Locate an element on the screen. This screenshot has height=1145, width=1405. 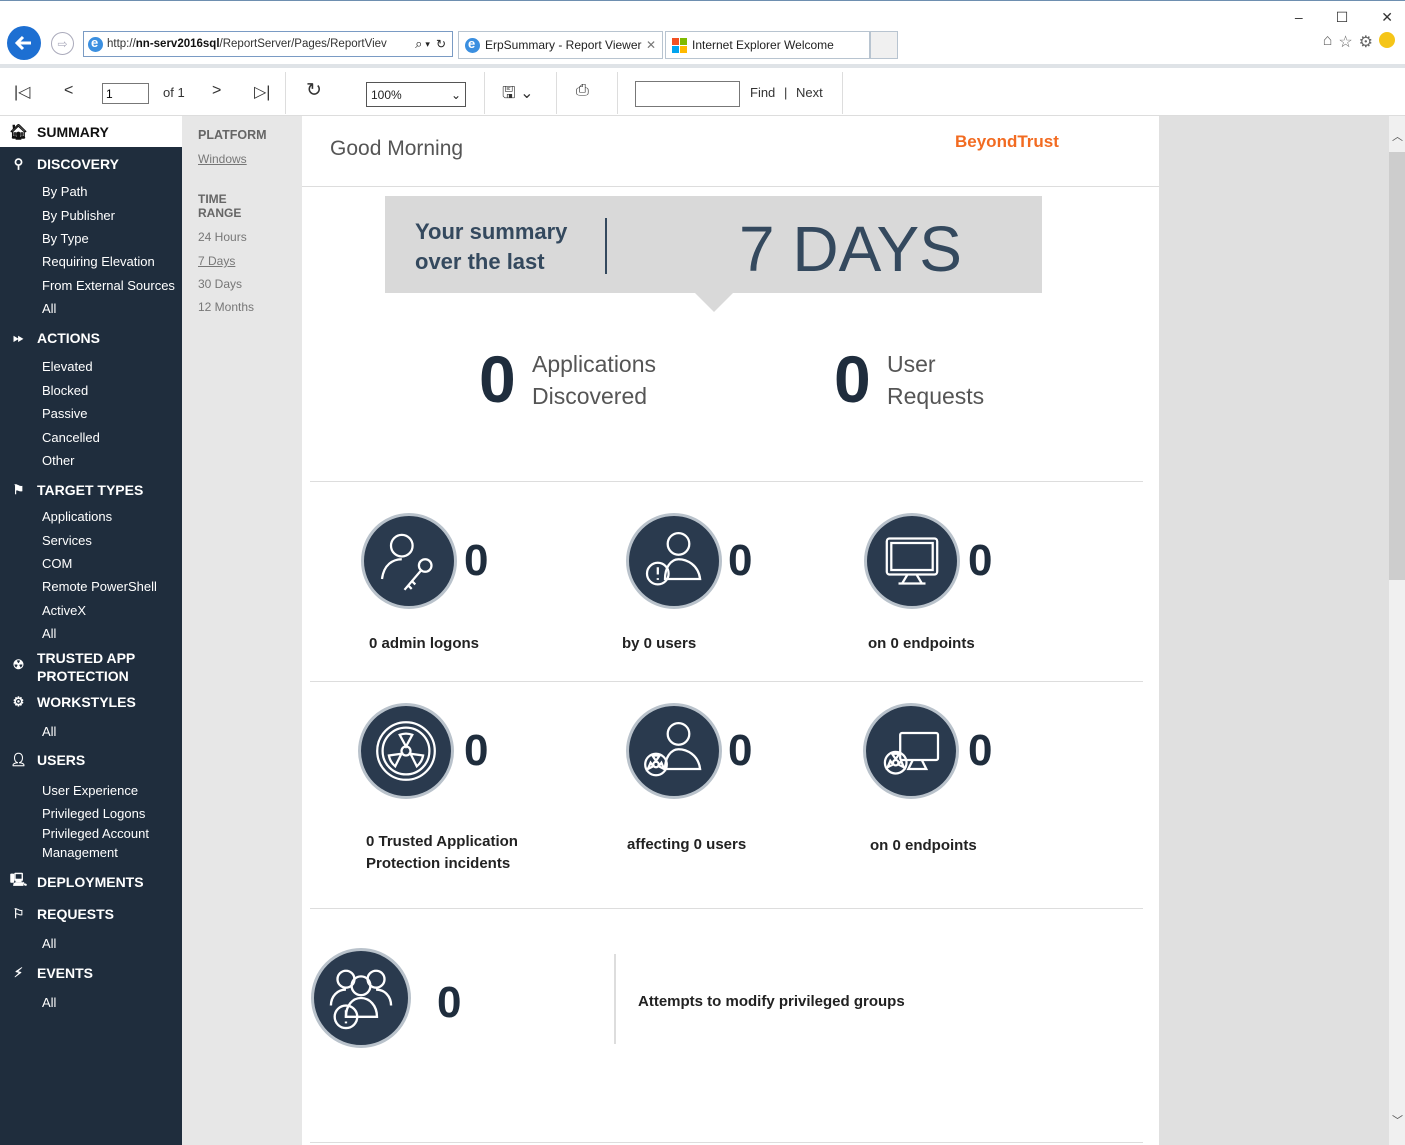
sidebar-item: Other is located at coordinates (58, 460).